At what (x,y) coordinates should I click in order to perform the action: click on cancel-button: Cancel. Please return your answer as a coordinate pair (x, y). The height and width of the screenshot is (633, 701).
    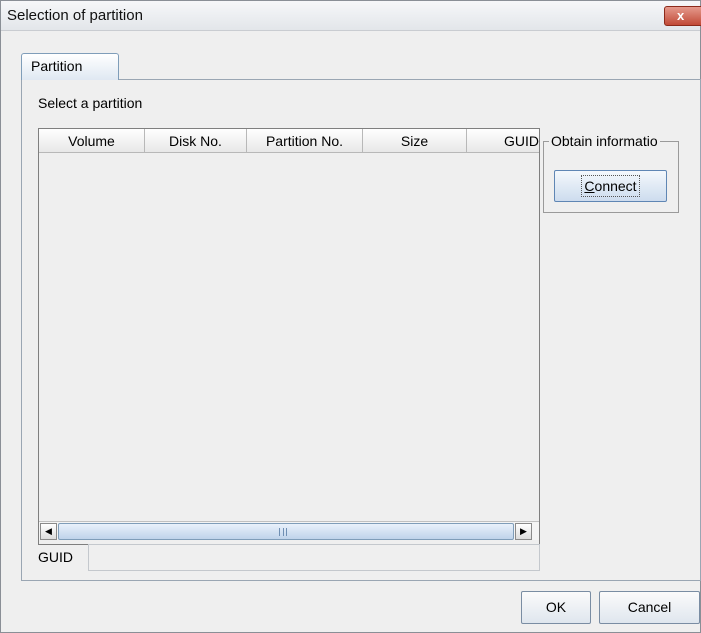
    Looking at the image, I should click on (649, 607).